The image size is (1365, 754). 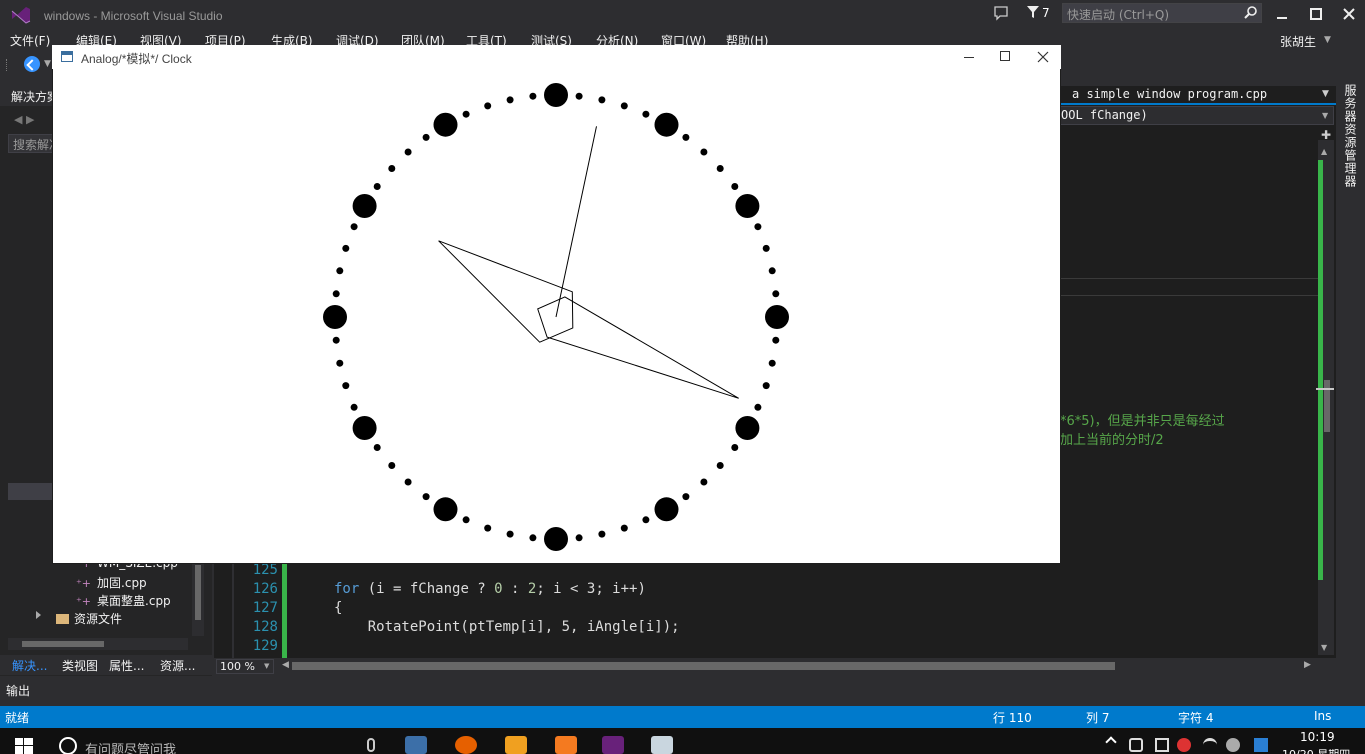 I want to click on cpp-file-icon: ⁺+, so click(x=84, y=601).